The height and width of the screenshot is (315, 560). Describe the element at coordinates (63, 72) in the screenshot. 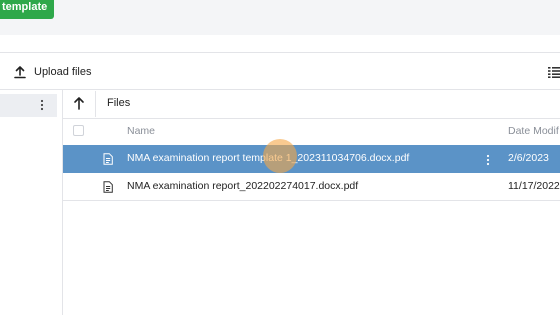

I see `upload-files-label: Upload files` at that location.